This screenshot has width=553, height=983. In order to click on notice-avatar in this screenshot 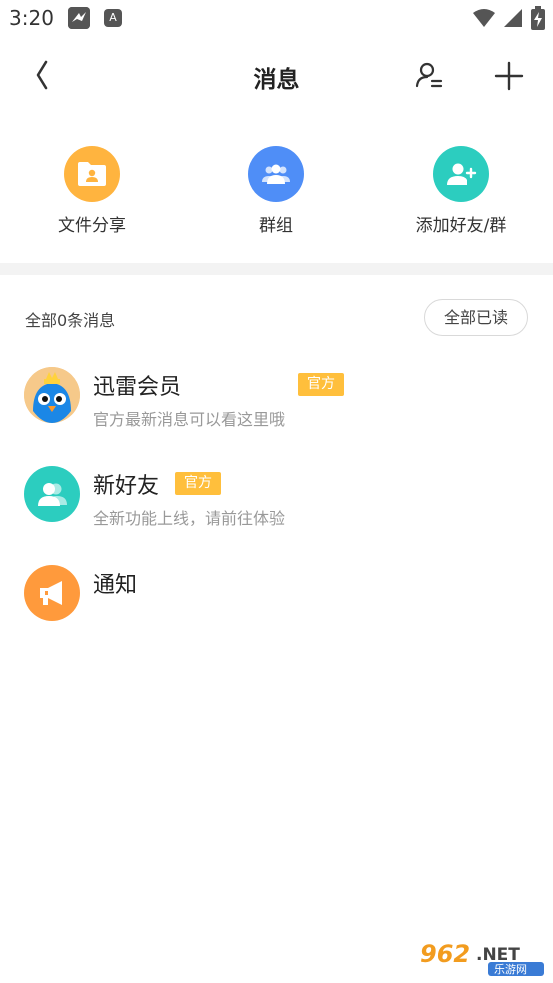, I will do `click(52, 593)`.